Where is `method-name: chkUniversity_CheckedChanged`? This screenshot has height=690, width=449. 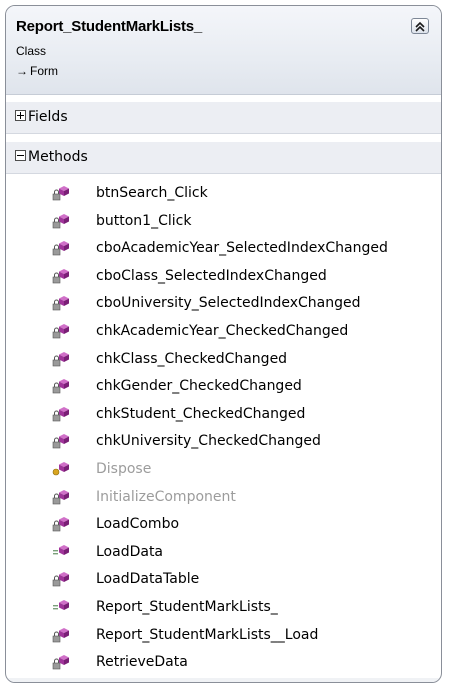 method-name: chkUniversity_CheckedChanged is located at coordinates (208, 441).